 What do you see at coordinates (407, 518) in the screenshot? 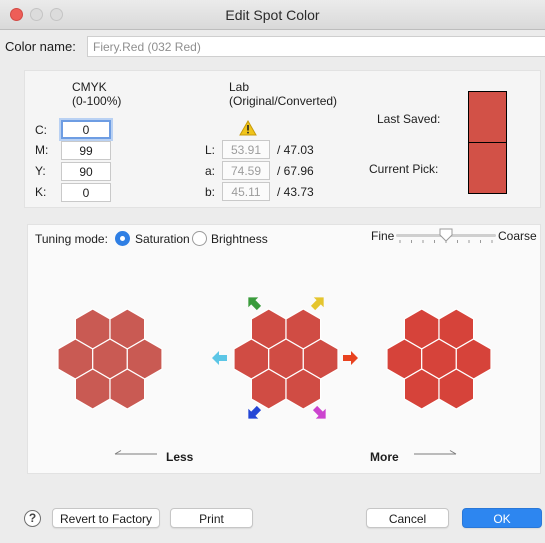
I see `cancel-button: Cancel` at bounding box center [407, 518].